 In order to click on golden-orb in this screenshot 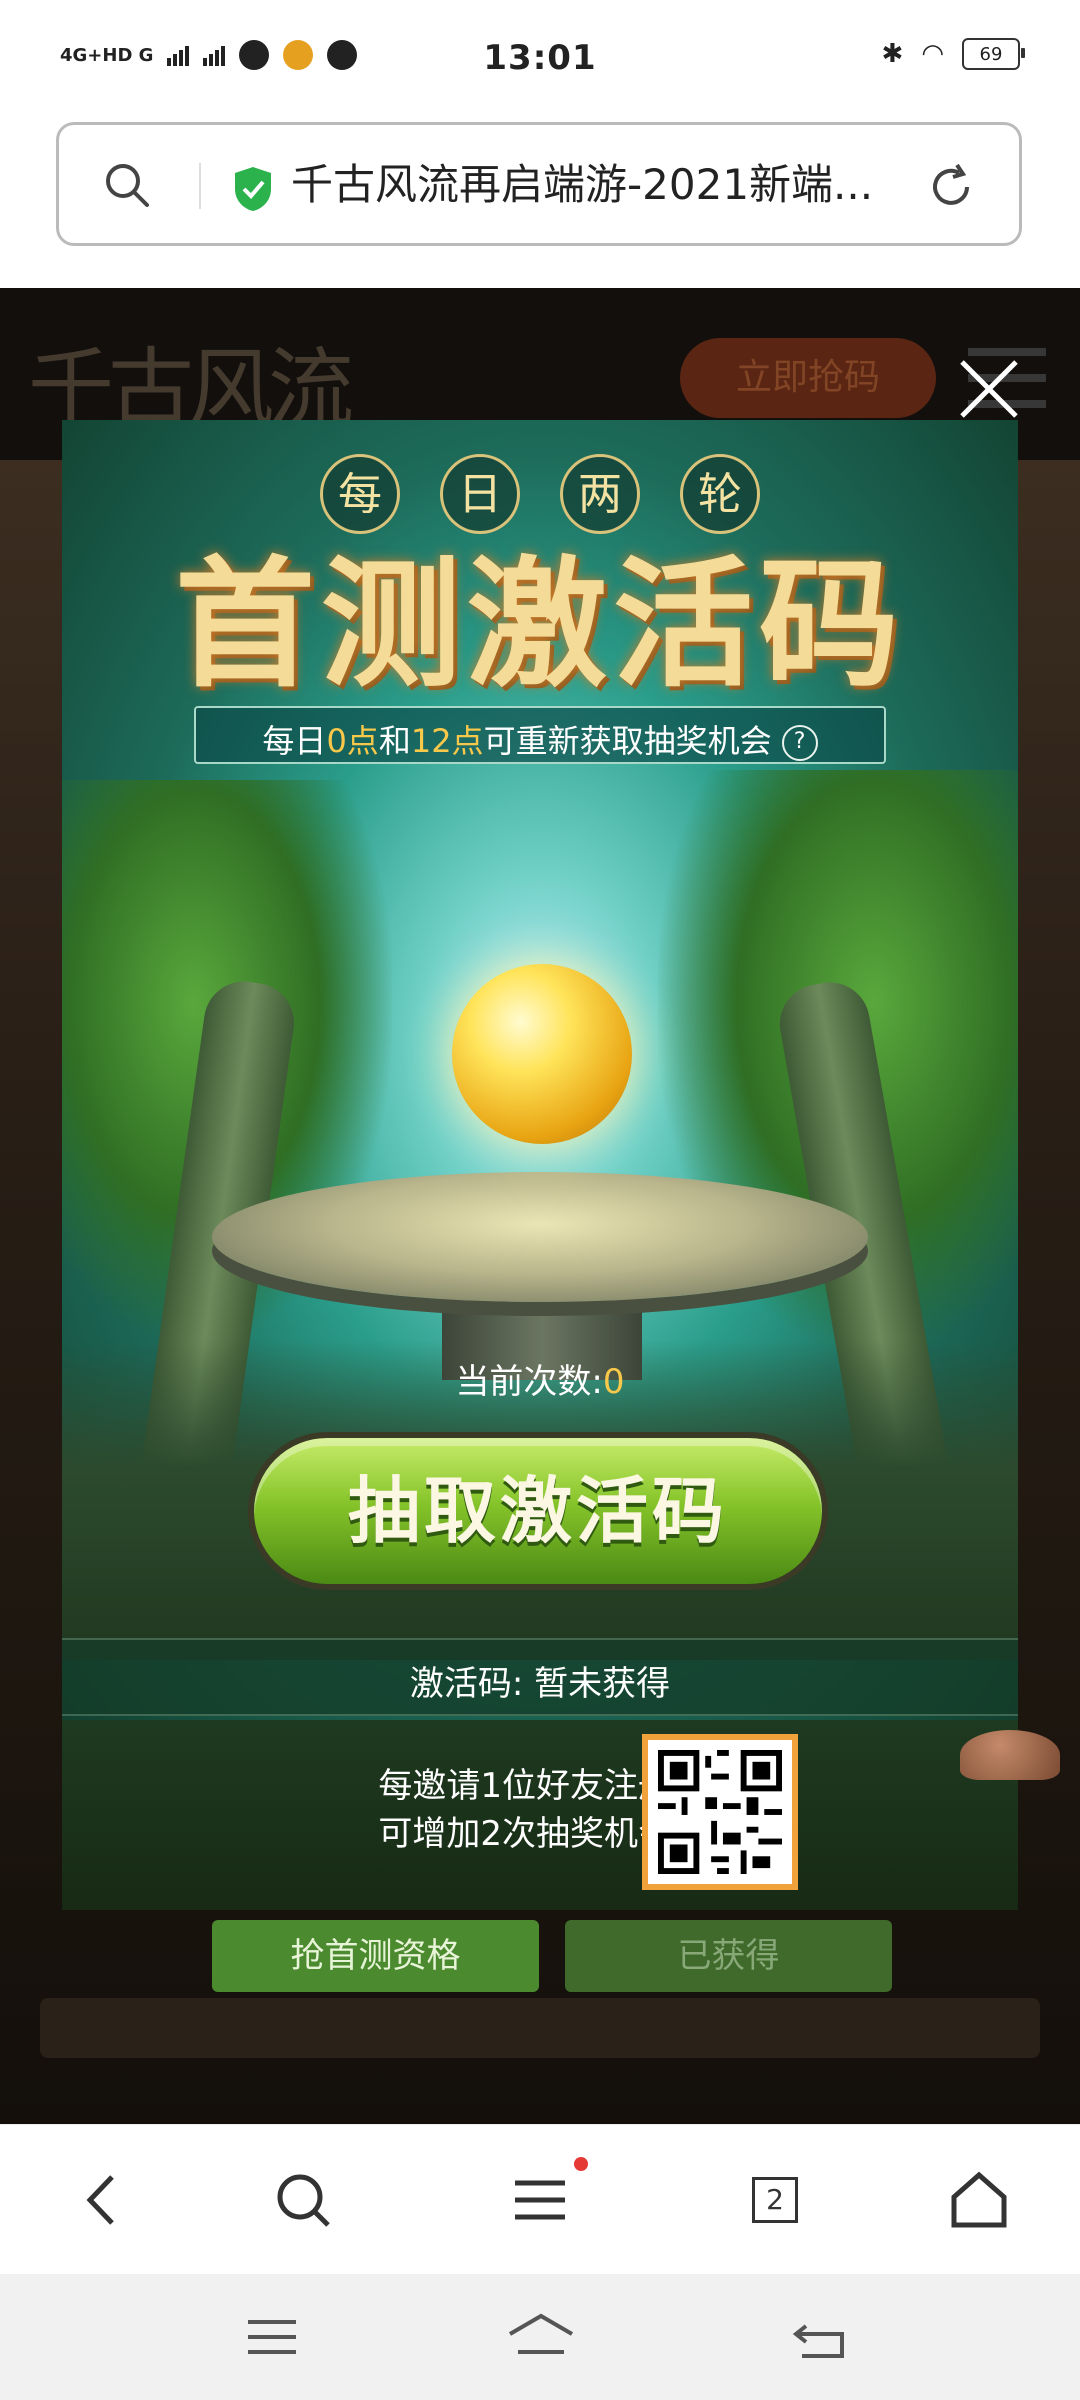, I will do `click(542, 1054)`.